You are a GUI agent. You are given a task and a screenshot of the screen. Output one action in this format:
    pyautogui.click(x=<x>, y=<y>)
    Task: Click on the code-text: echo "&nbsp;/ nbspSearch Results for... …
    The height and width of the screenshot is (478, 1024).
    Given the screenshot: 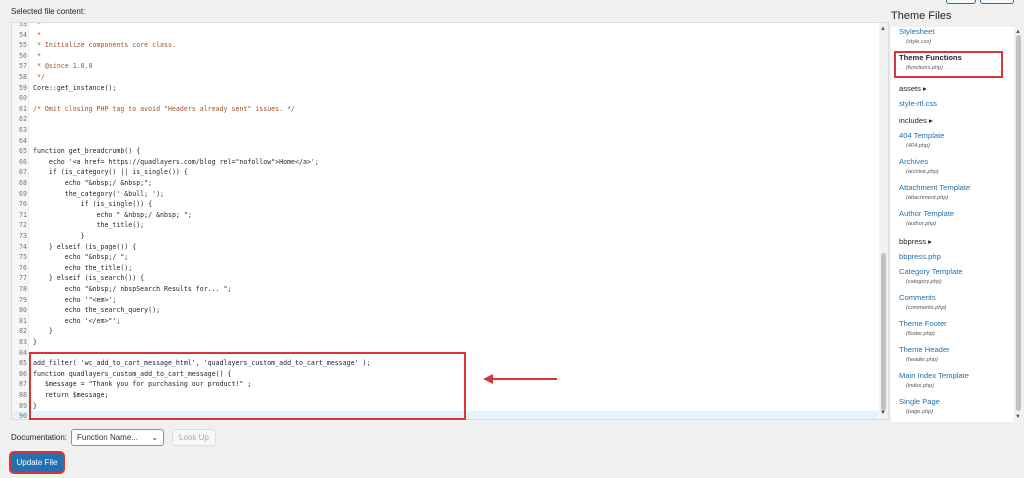 What is the action you would take?
    pyautogui.click(x=132, y=289)
    